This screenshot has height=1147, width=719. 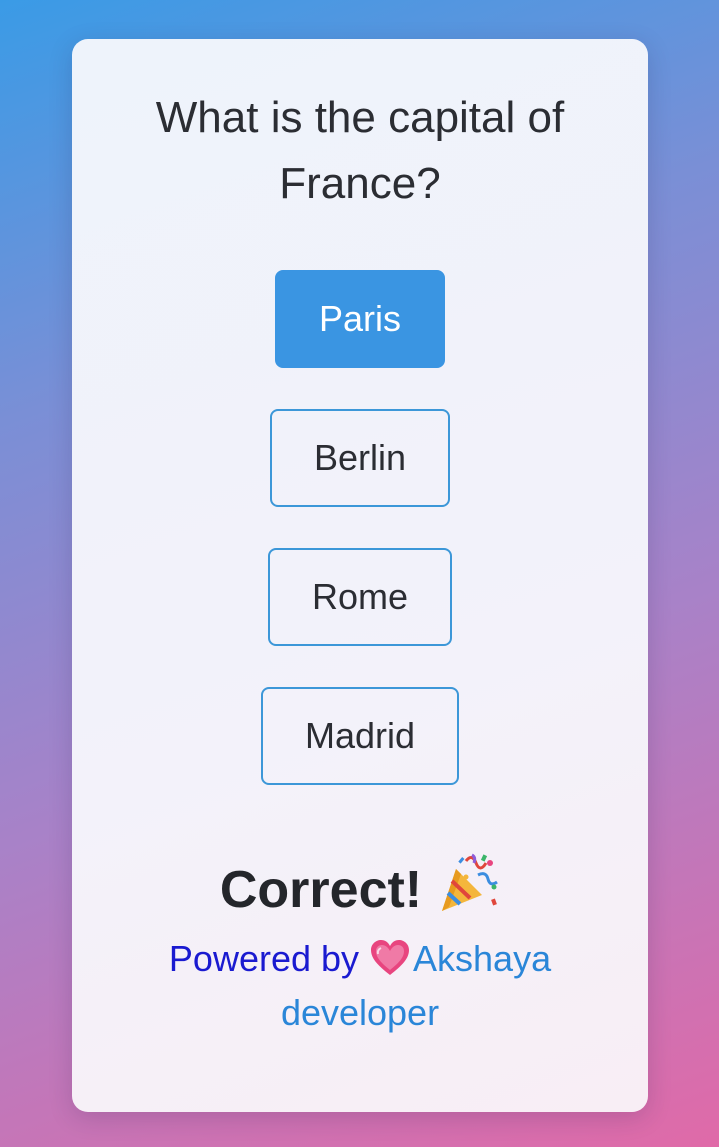 I want to click on powered-by-text: Powered by, so click(x=264, y=958).